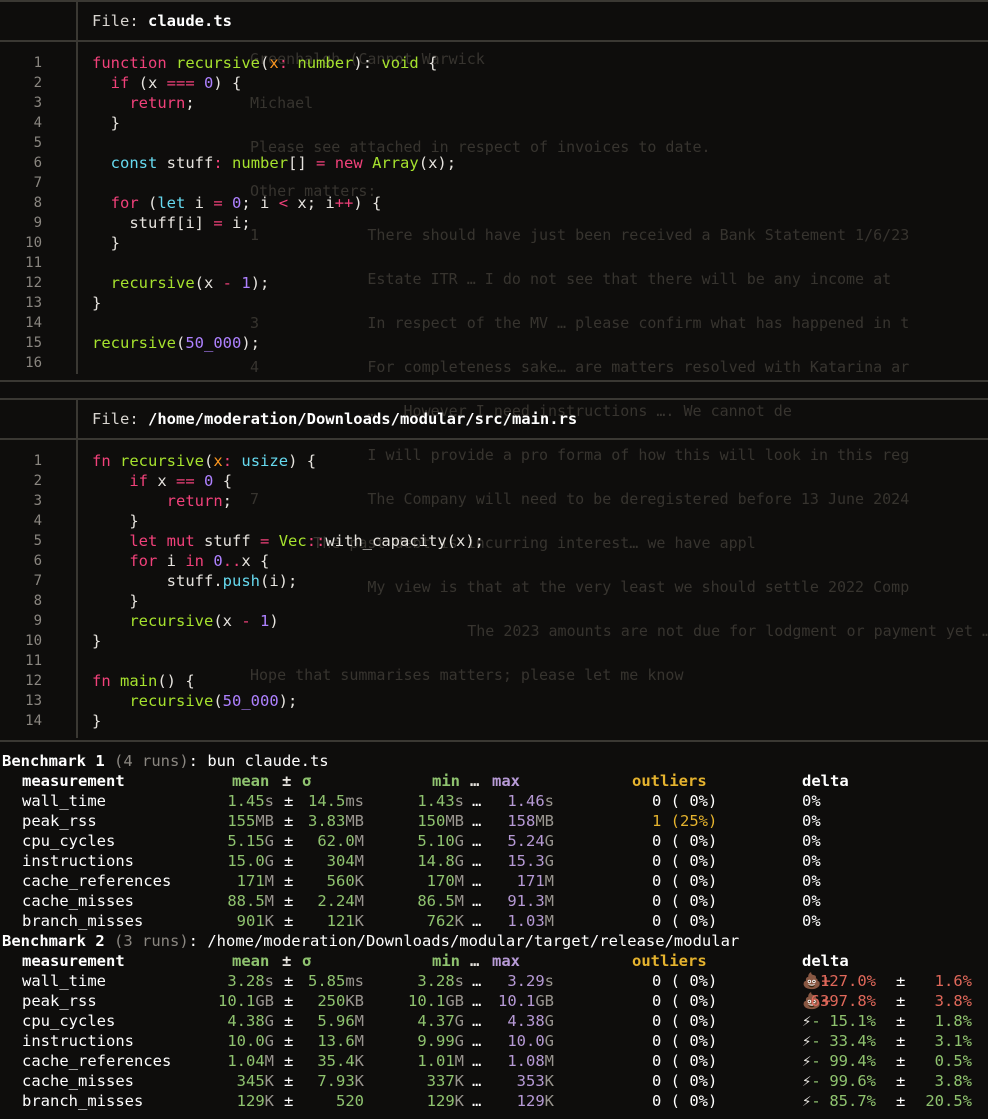 The image size is (988, 1119). I want to click on line-number: 1, so click(37, 461).